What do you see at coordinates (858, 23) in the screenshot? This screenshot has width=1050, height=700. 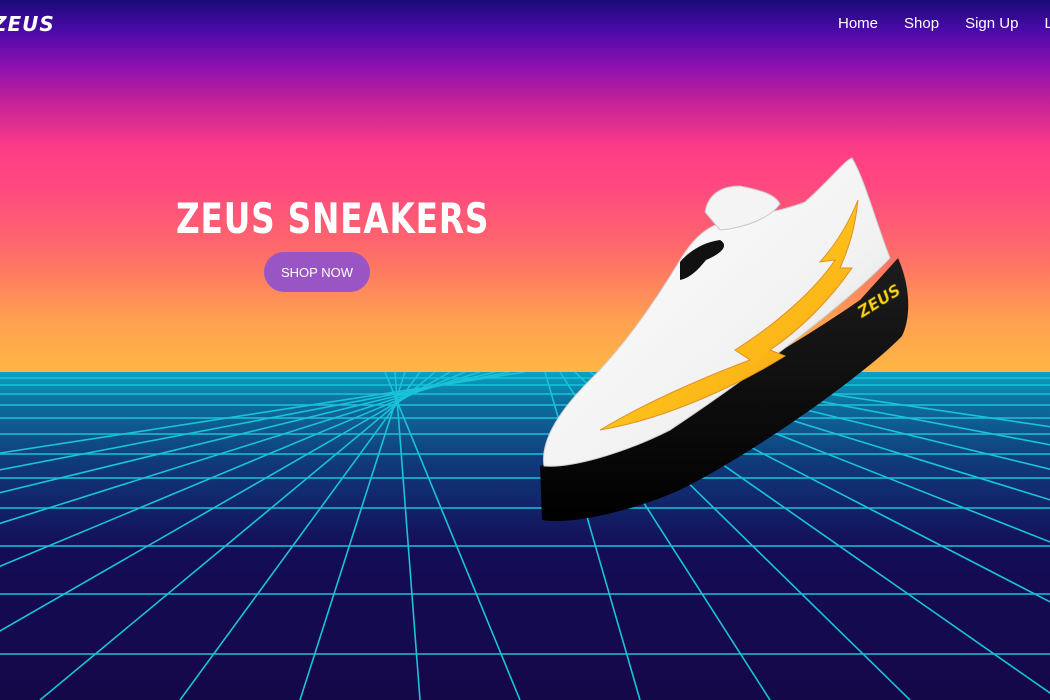 I see `nav-home-link: Home` at bounding box center [858, 23].